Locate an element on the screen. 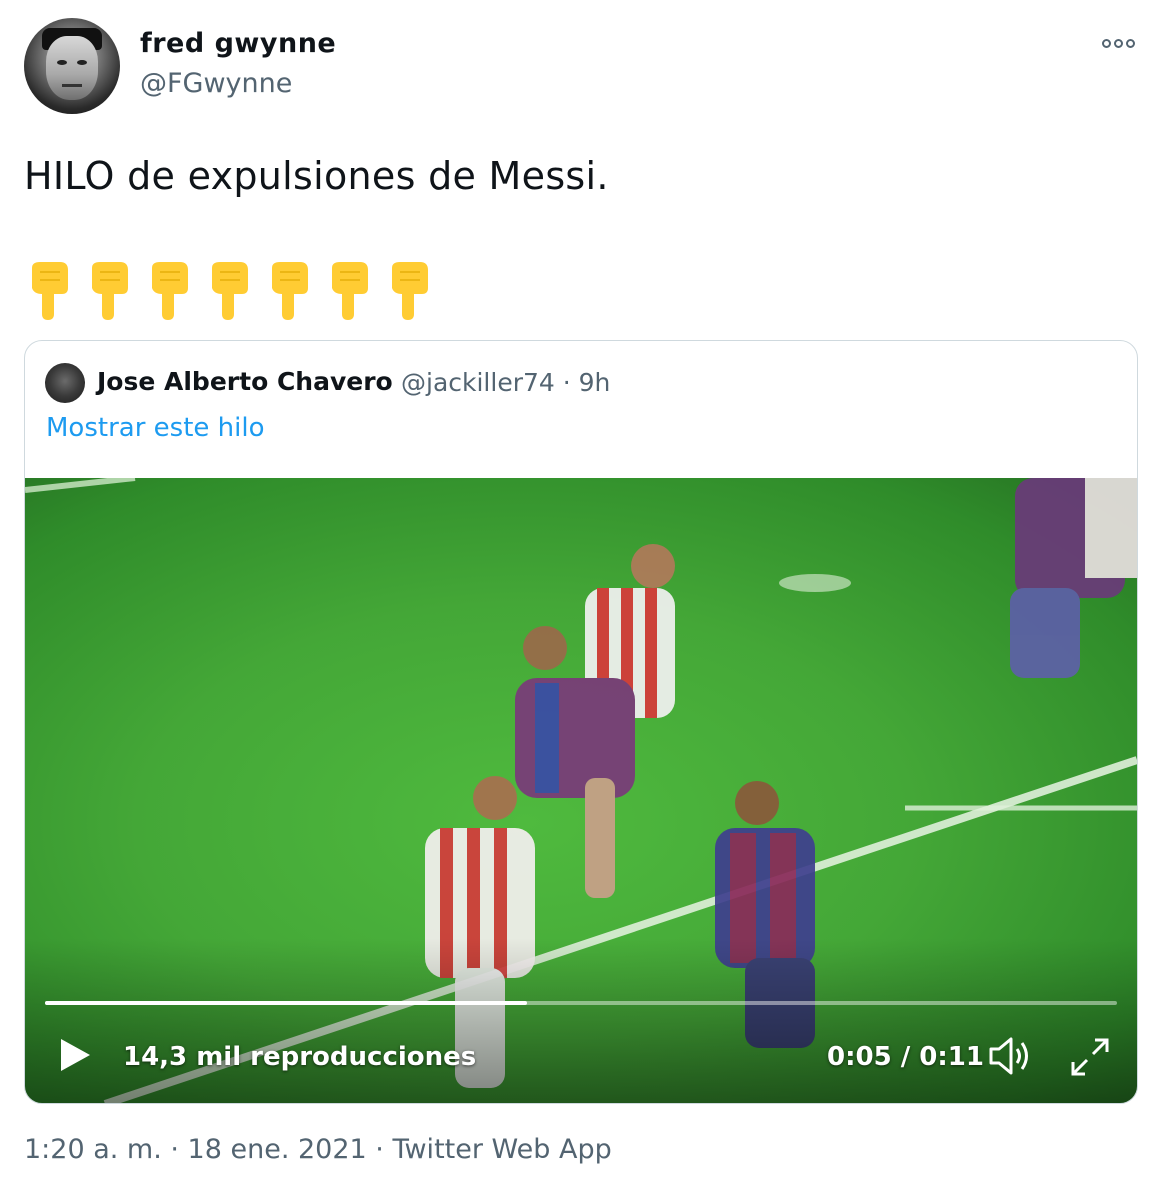  author-avatar is located at coordinates (72, 66).